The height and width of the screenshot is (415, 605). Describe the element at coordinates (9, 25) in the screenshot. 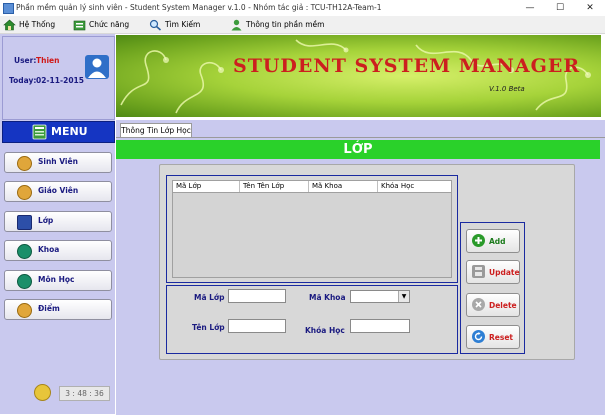

I see `home-icon` at that location.